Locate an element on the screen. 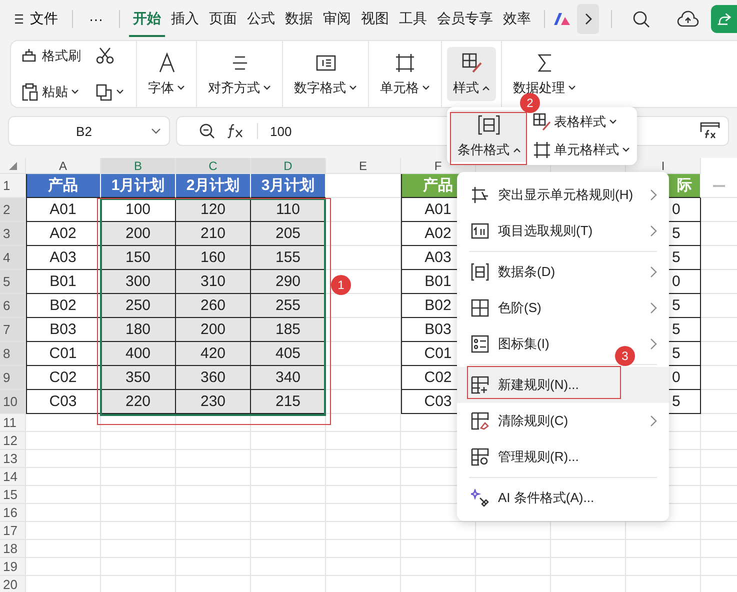 The image size is (737, 592). table-cell: 230 is located at coordinates (213, 402).